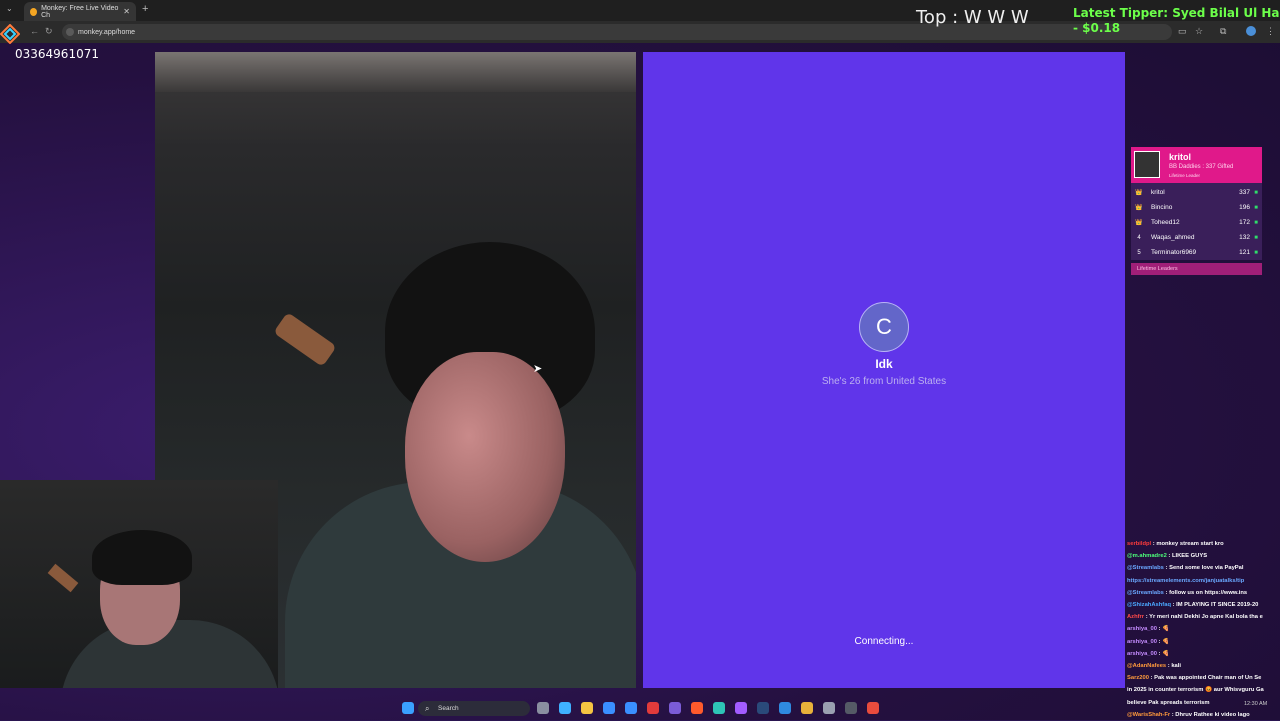 The image size is (1280, 721). Describe the element at coordinates (1174, 252) in the screenshot. I see `leaderboard-user: Terminator6969` at that location.